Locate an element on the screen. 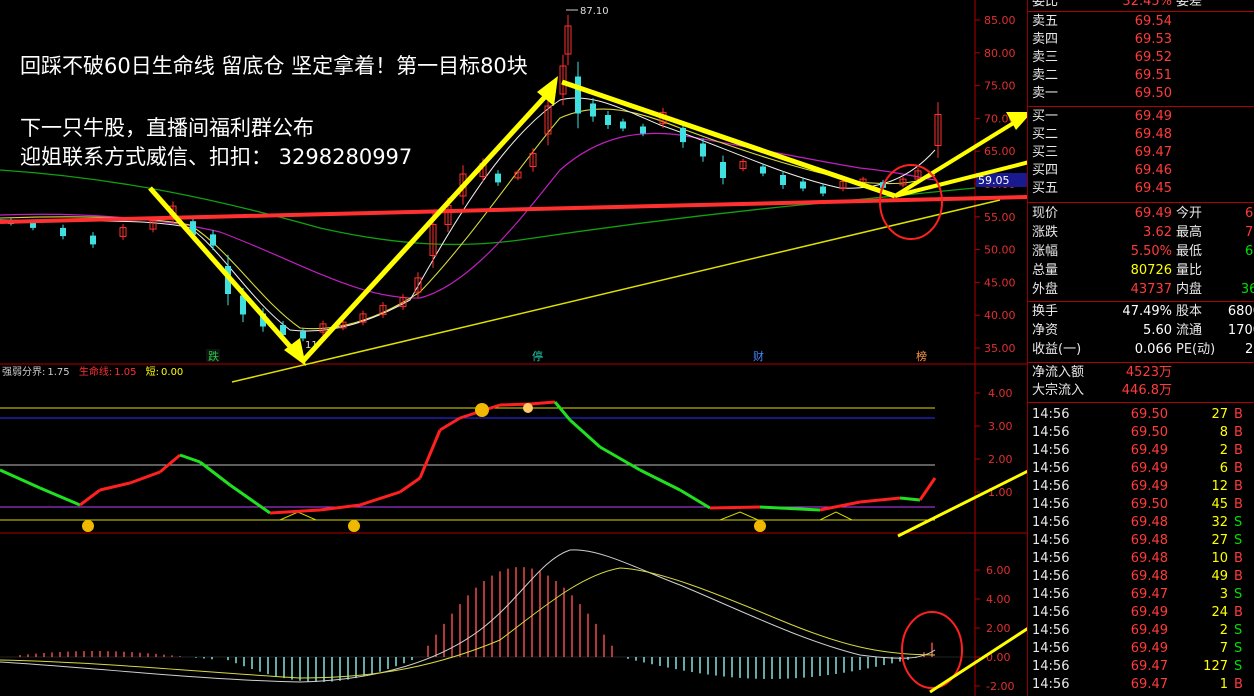 The width and height of the screenshot is (1254, 696). sell-level-3: 卖三69.521 is located at coordinates (1141, 58).